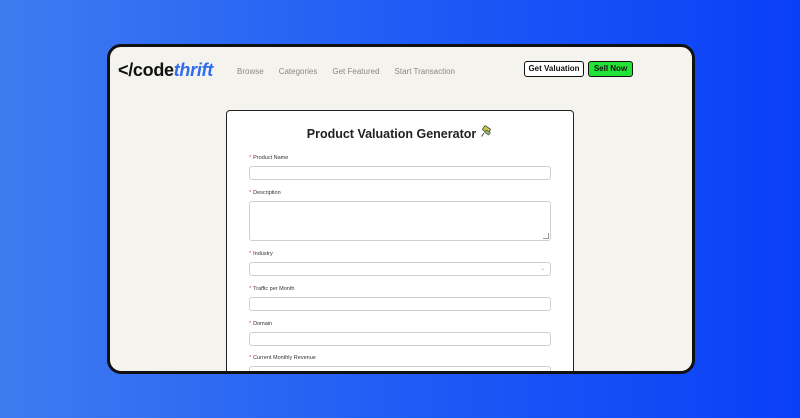  Describe the element at coordinates (193, 70) in the screenshot. I see `logo-thrift: thrift` at that location.